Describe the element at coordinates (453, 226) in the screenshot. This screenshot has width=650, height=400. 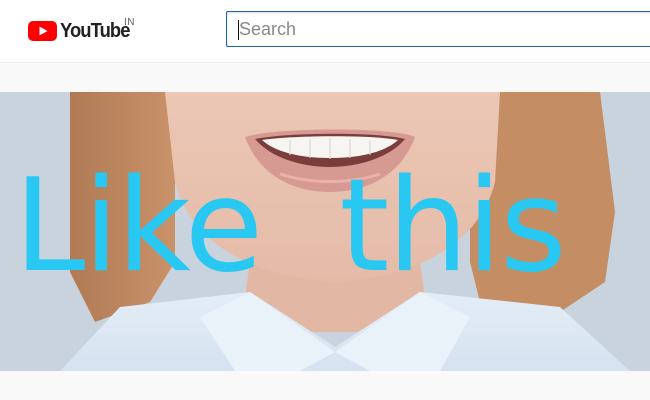
I see `caption-word-this: this` at that location.